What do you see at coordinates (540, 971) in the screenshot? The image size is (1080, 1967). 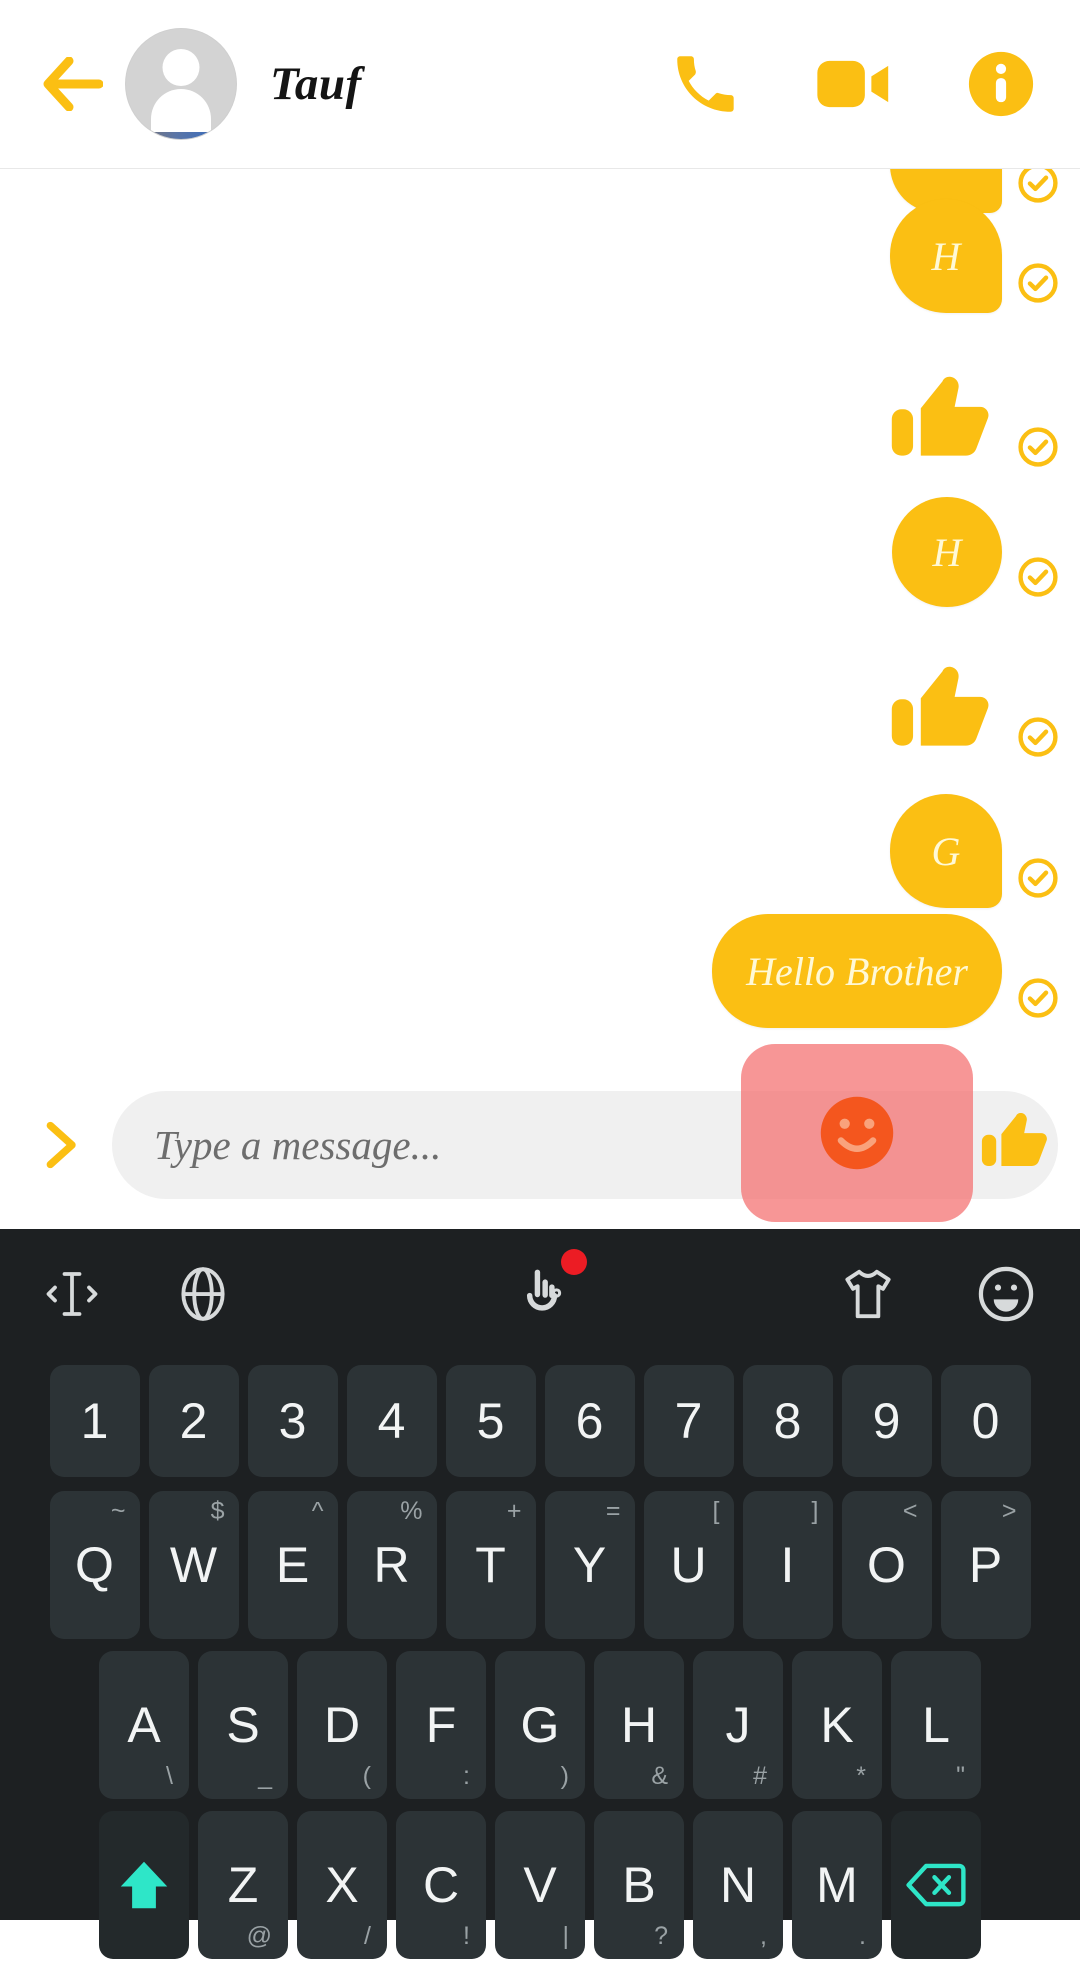 I see `message-row: Hello Brother` at bounding box center [540, 971].